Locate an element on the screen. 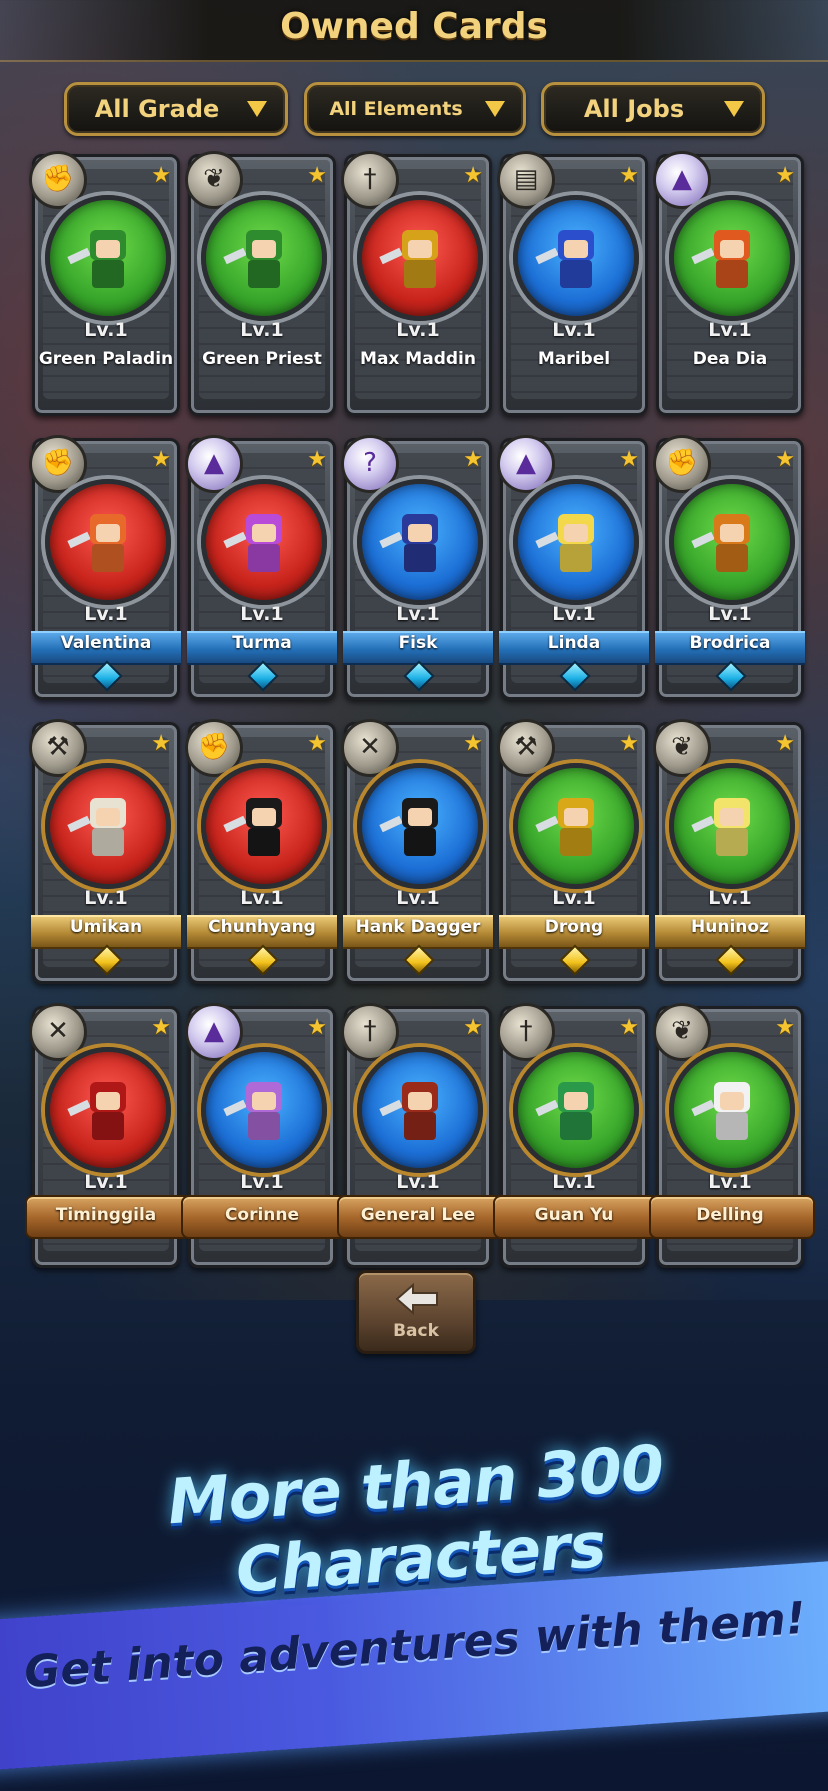 This screenshot has height=1791, width=828. character-card: ★ ▲ Lv.1 Corinne is located at coordinates (264, 1135).